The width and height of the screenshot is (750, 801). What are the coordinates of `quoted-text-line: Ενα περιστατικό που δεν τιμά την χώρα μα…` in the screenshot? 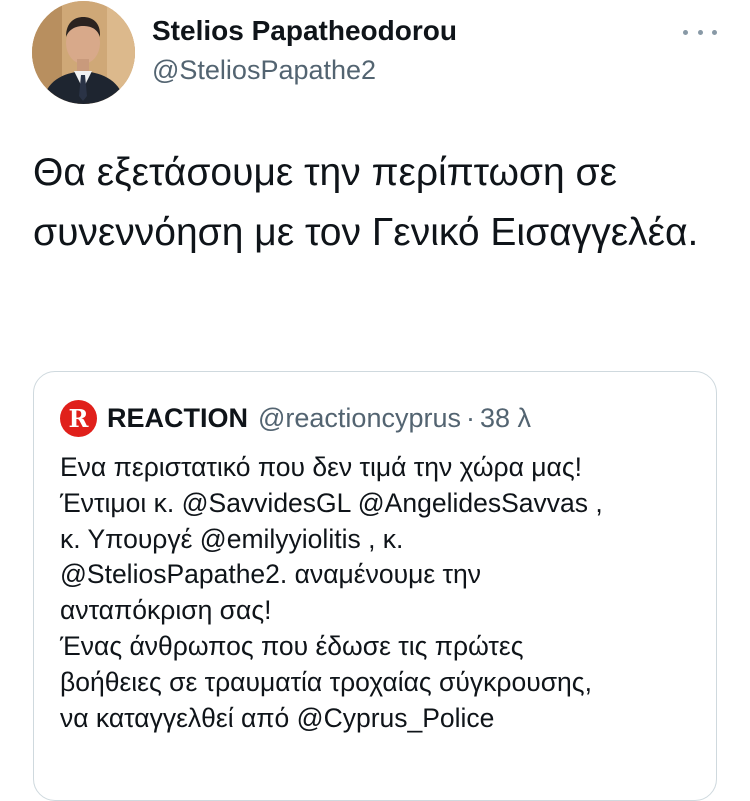 It's located at (321, 467).